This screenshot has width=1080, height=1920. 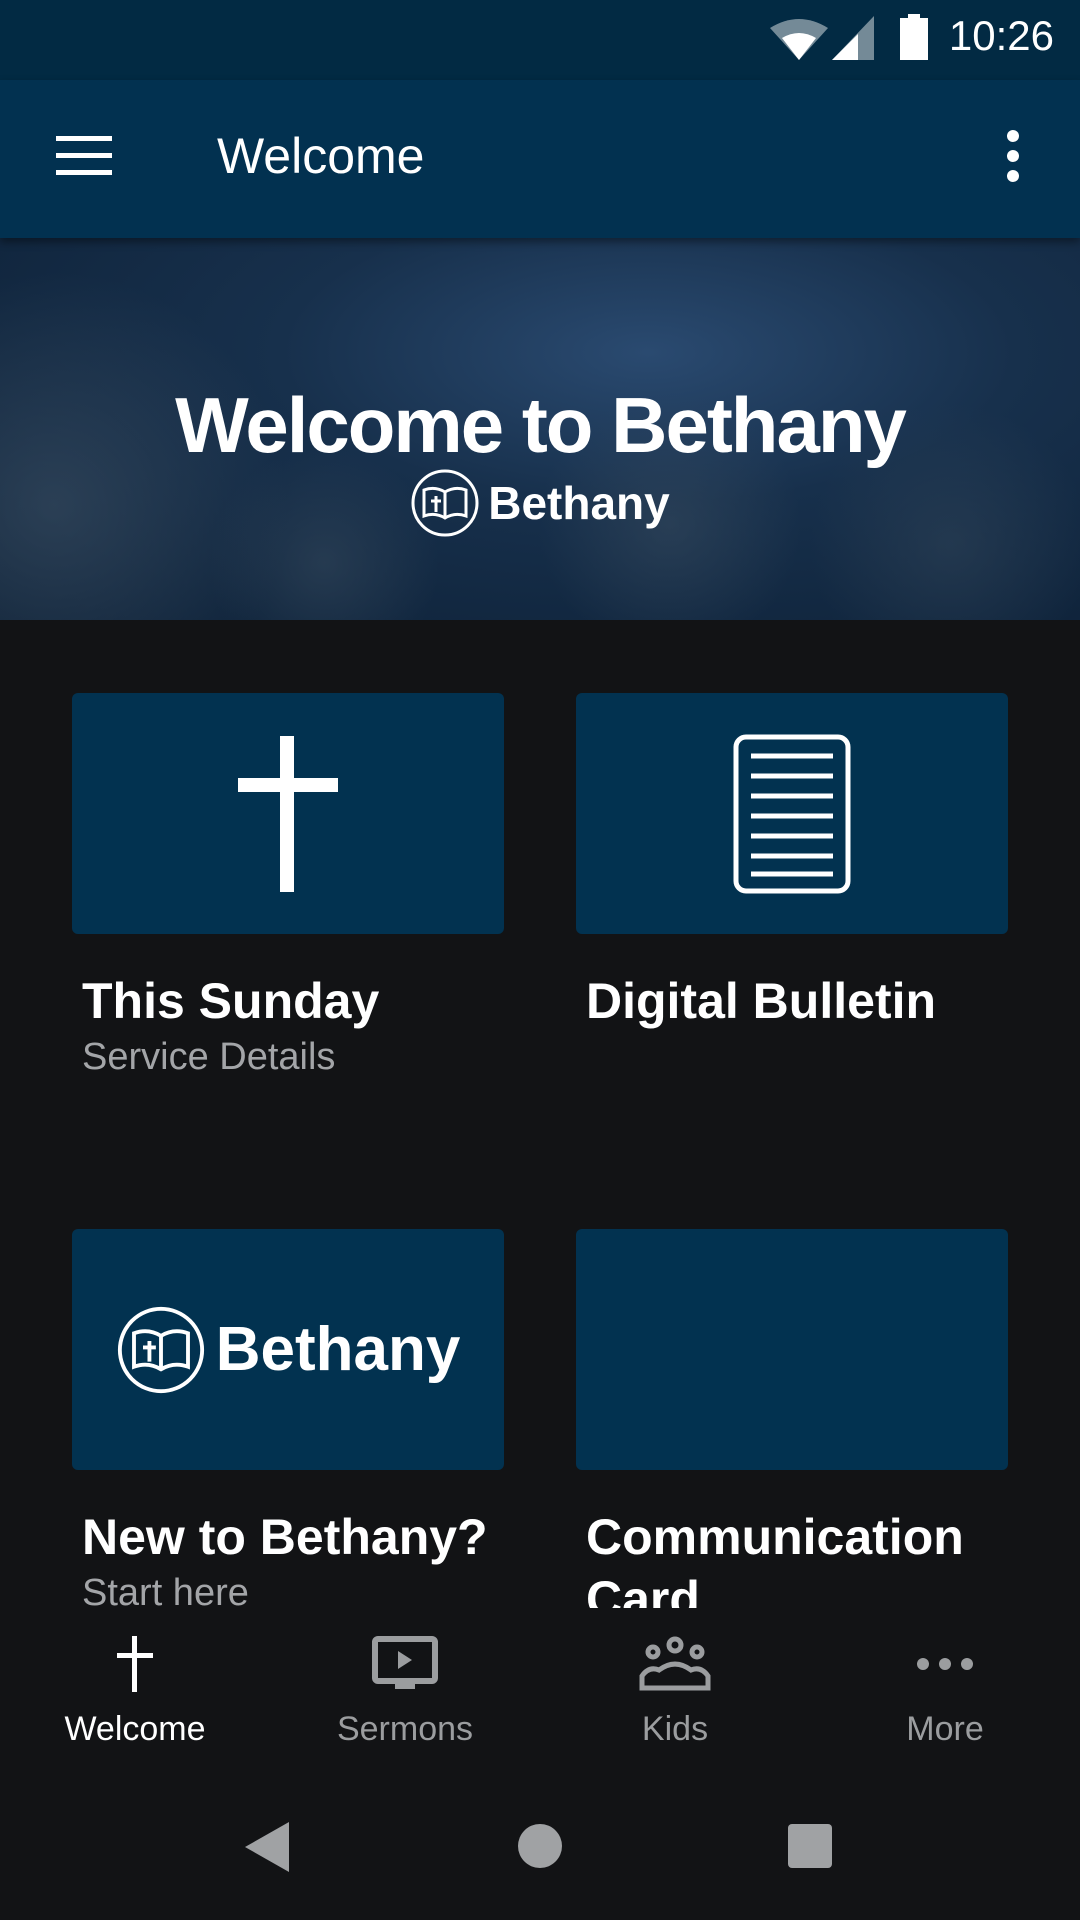 What do you see at coordinates (792, 1349) in the screenshot?
I see `woman-laptop-photo` at bounding box center [792, 1349].